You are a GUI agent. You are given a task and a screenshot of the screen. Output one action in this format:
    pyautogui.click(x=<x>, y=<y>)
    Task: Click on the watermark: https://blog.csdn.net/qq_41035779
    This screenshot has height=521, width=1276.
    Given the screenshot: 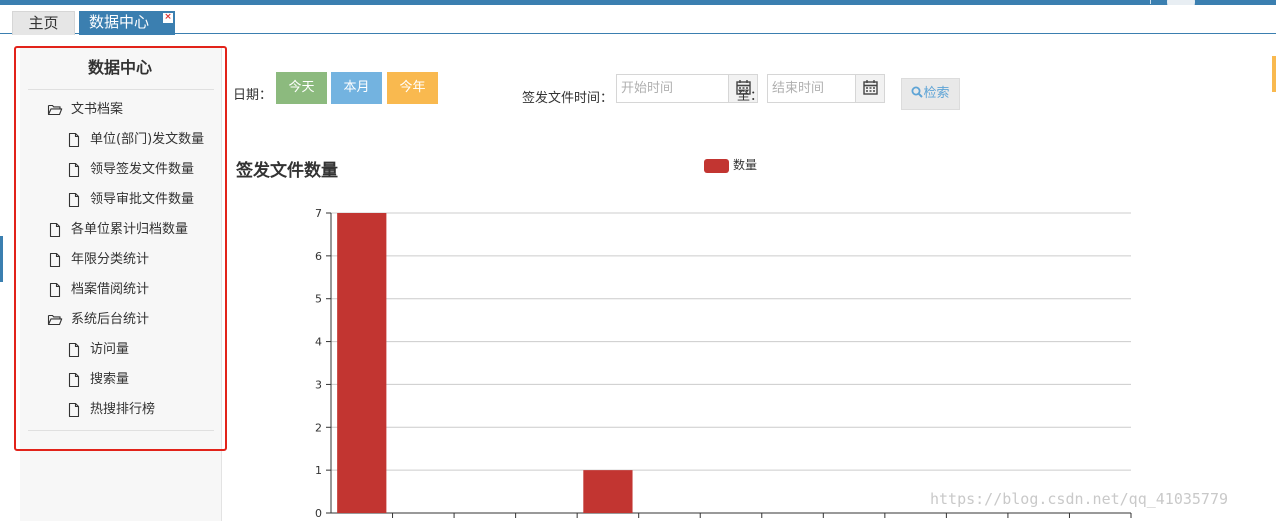 What is the action you would take?
    pyautogui.click(x=1079, y=499)
    